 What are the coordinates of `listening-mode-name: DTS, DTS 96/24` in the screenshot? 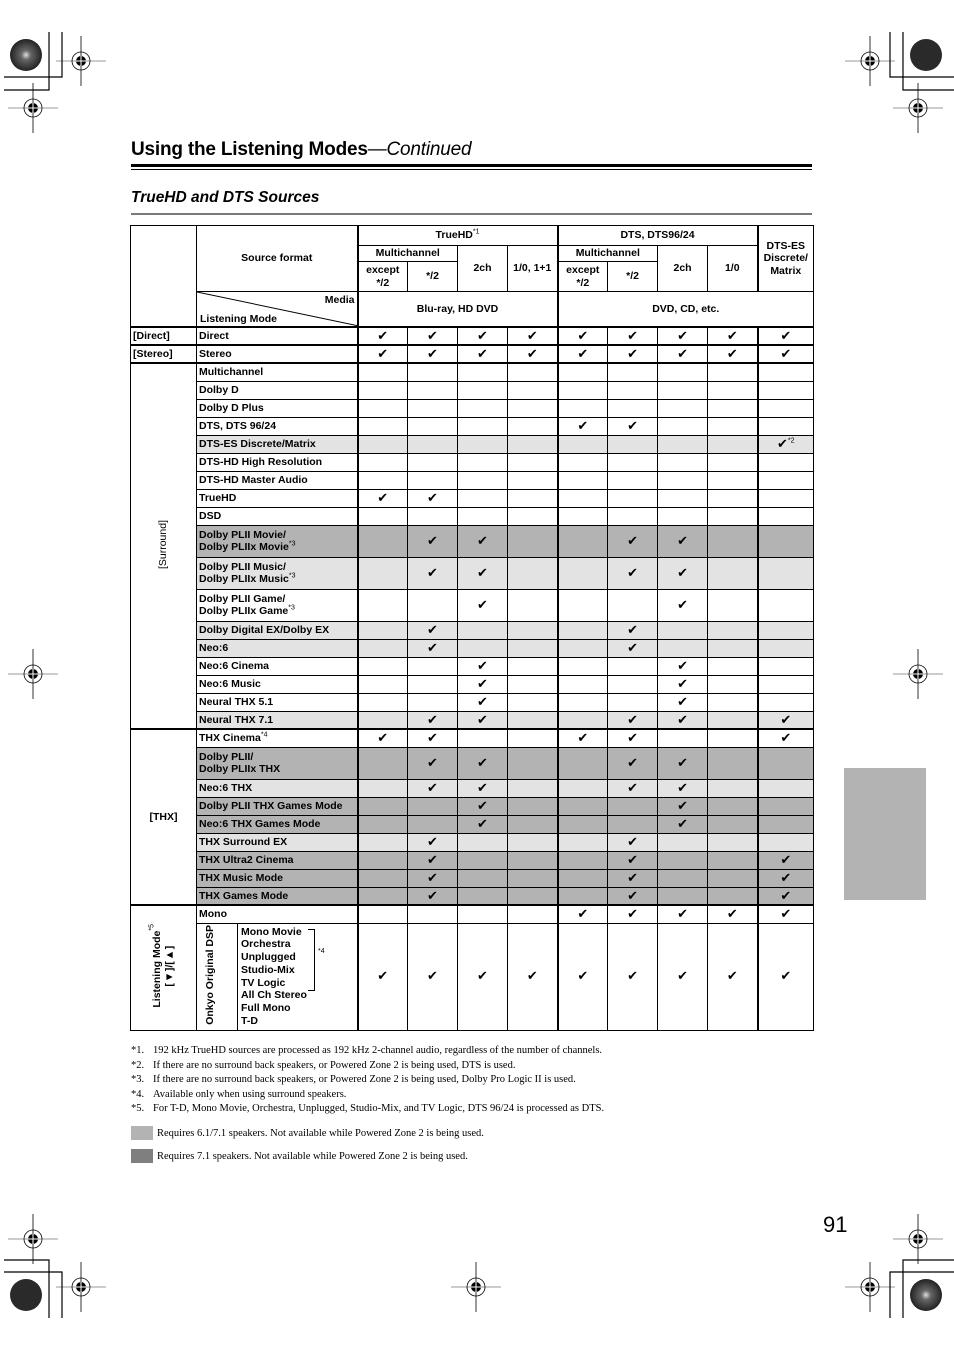 It's located at (277, 426).